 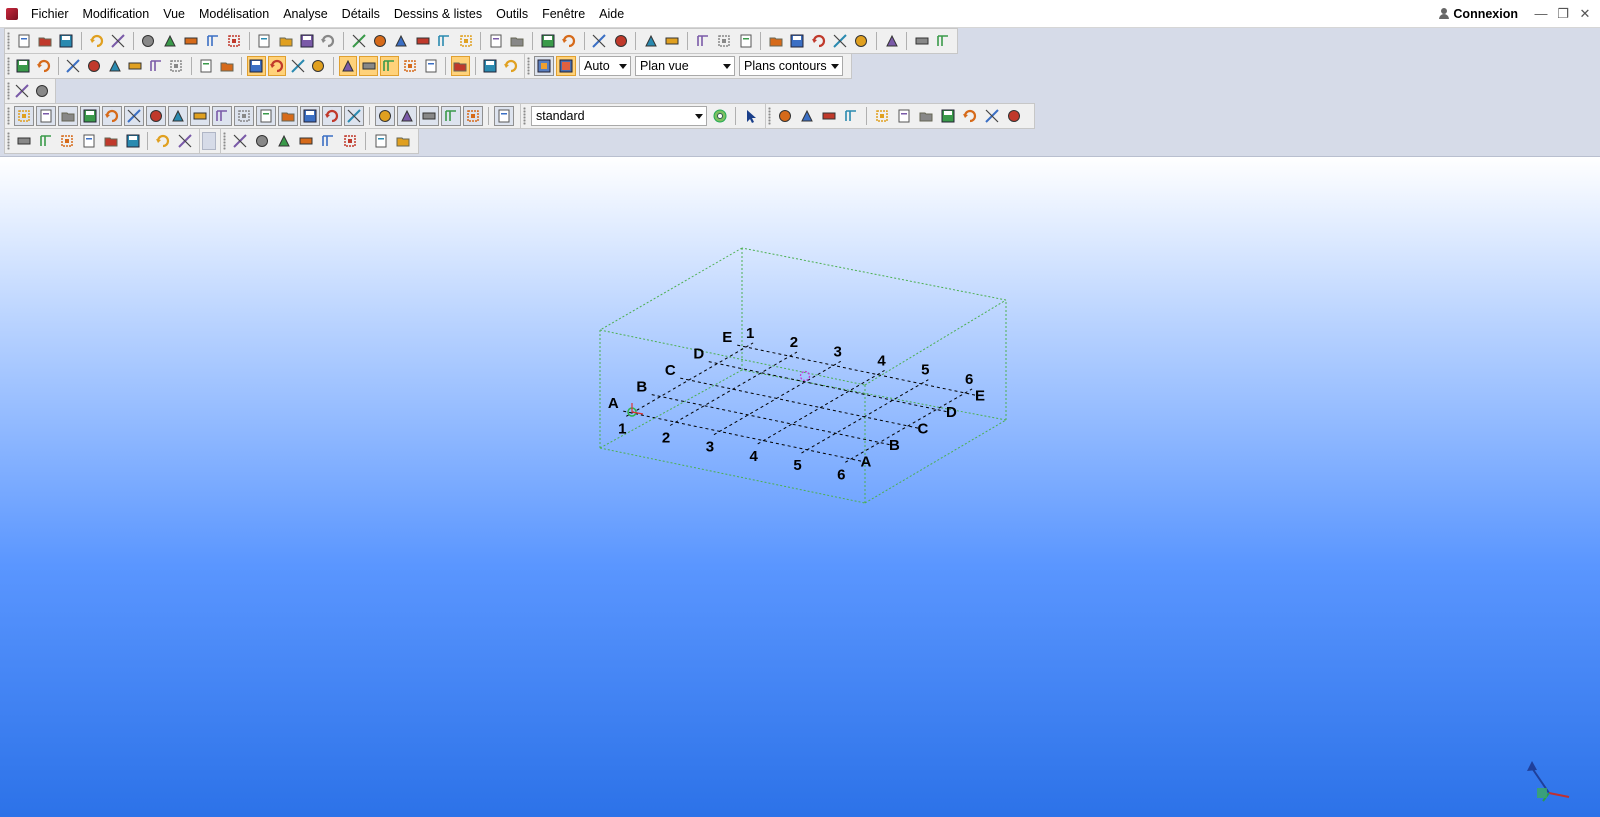 What do you see at coordinates (619, 116) in the screenshot?
I see `selection-filter-select: standard` at bounding box center [619, 116].